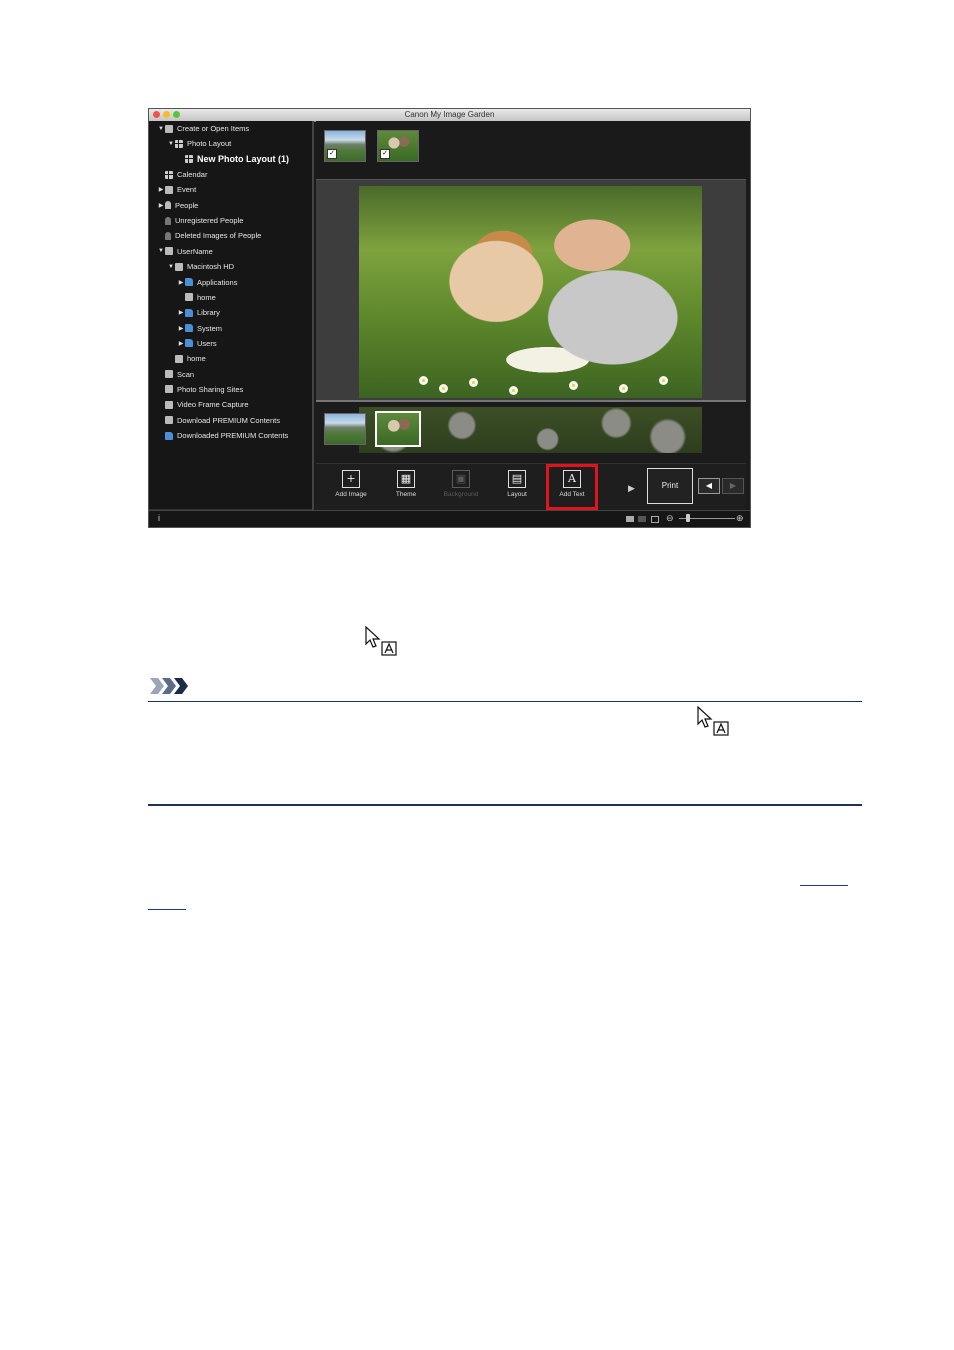  I want to click on sidebar-item: Calendar, so click(182, 175).